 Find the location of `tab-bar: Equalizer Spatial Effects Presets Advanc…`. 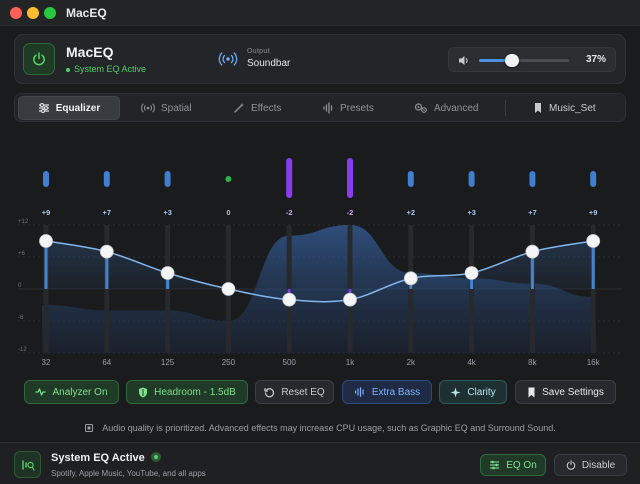

tab-bar: Equalizer Spatial Effects Presets Advanc… is located at coordinates (320, 107).